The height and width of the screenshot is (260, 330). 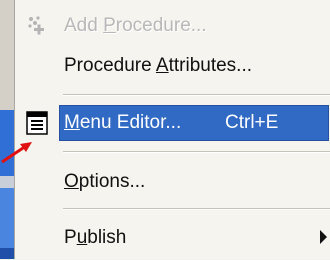 I want to click on menu-item-label: Publish, so click(x=95, y=237).